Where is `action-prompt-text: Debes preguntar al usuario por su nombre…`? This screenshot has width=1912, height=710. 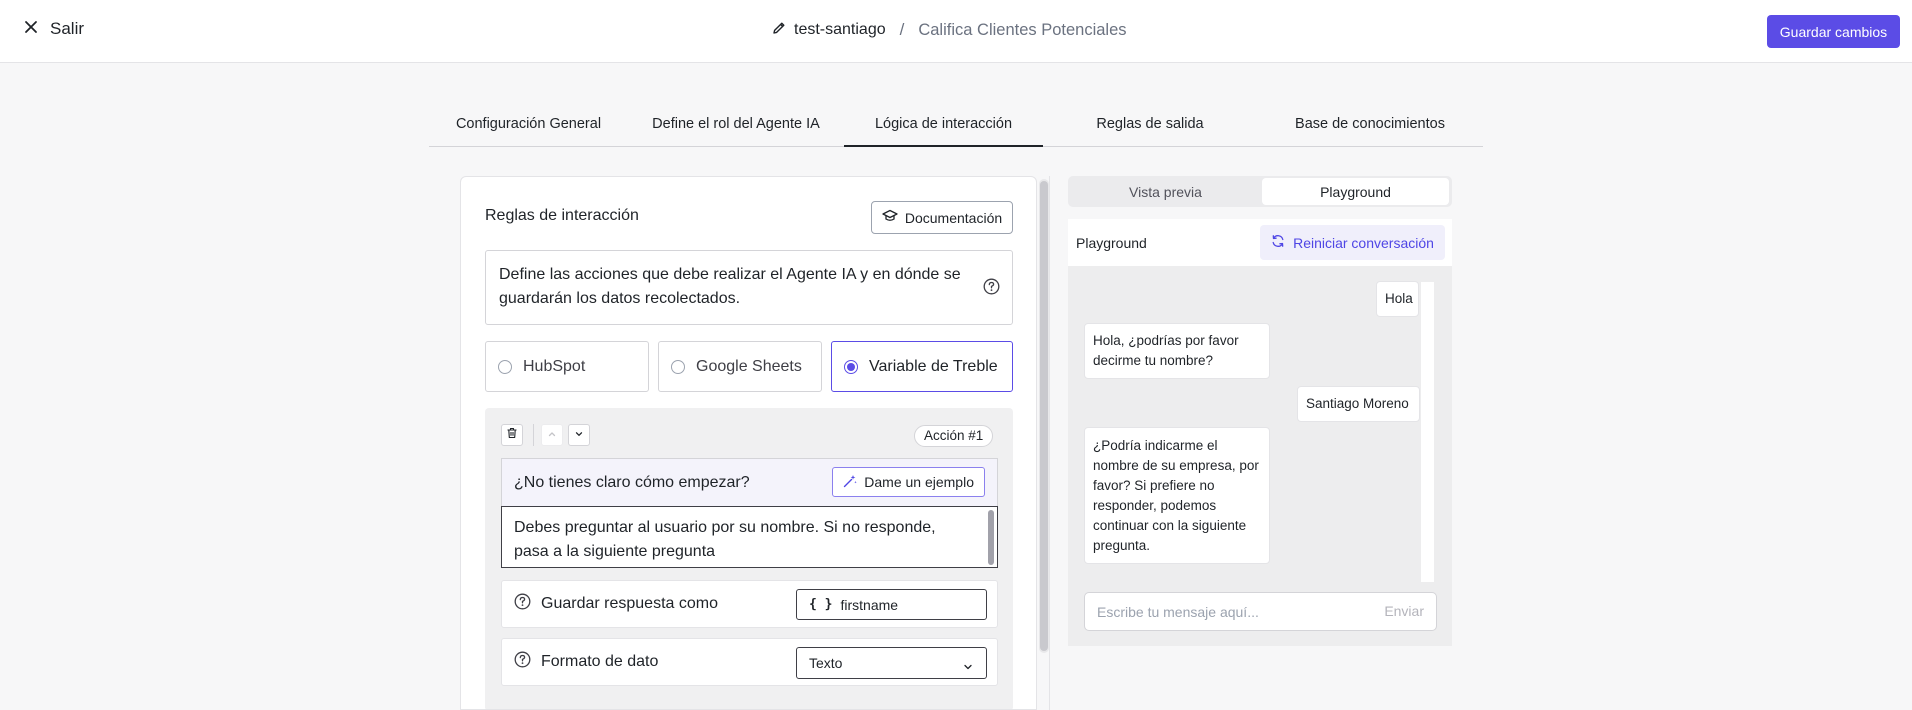
action-prompt-text: Debes preguntar al usuario por su nombre… is located at coordinates (725, 539).